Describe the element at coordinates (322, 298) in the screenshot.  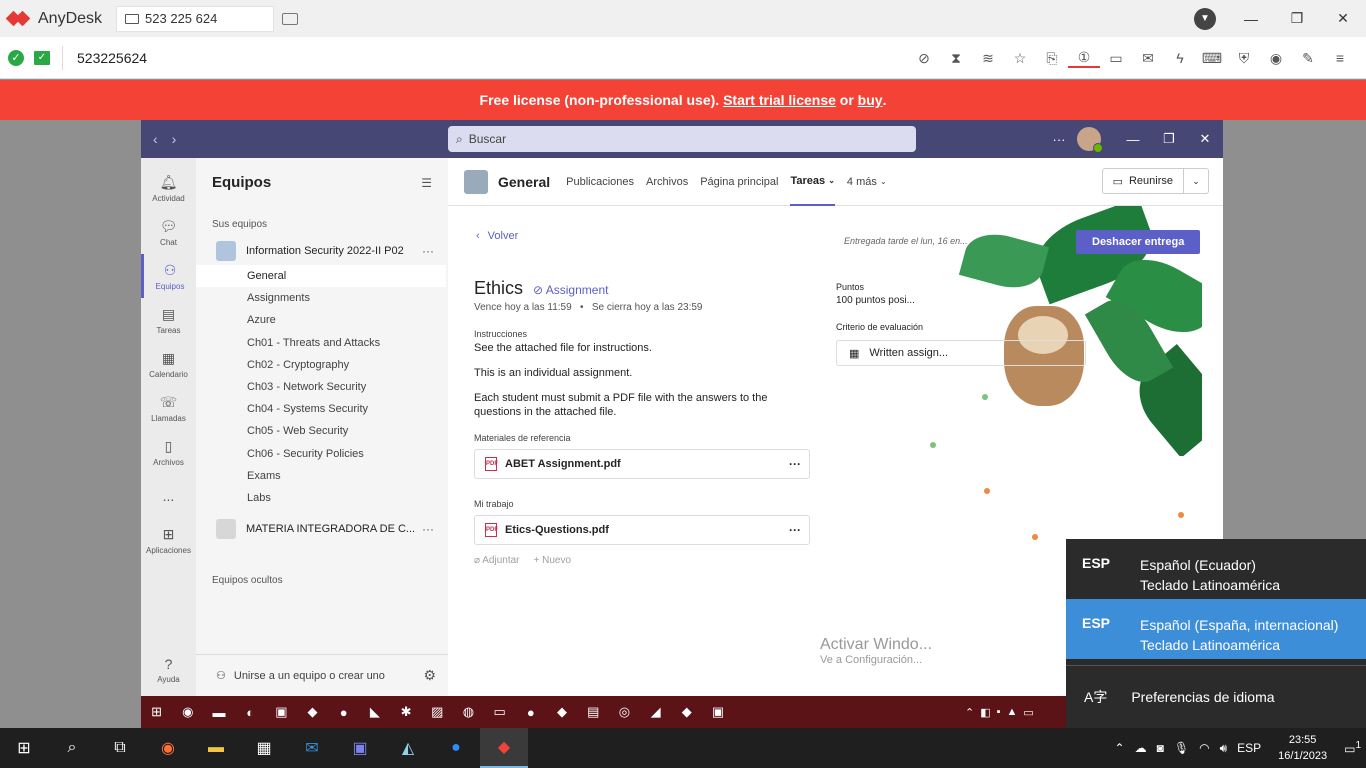
I see `channel-item: Assignments` at that location.